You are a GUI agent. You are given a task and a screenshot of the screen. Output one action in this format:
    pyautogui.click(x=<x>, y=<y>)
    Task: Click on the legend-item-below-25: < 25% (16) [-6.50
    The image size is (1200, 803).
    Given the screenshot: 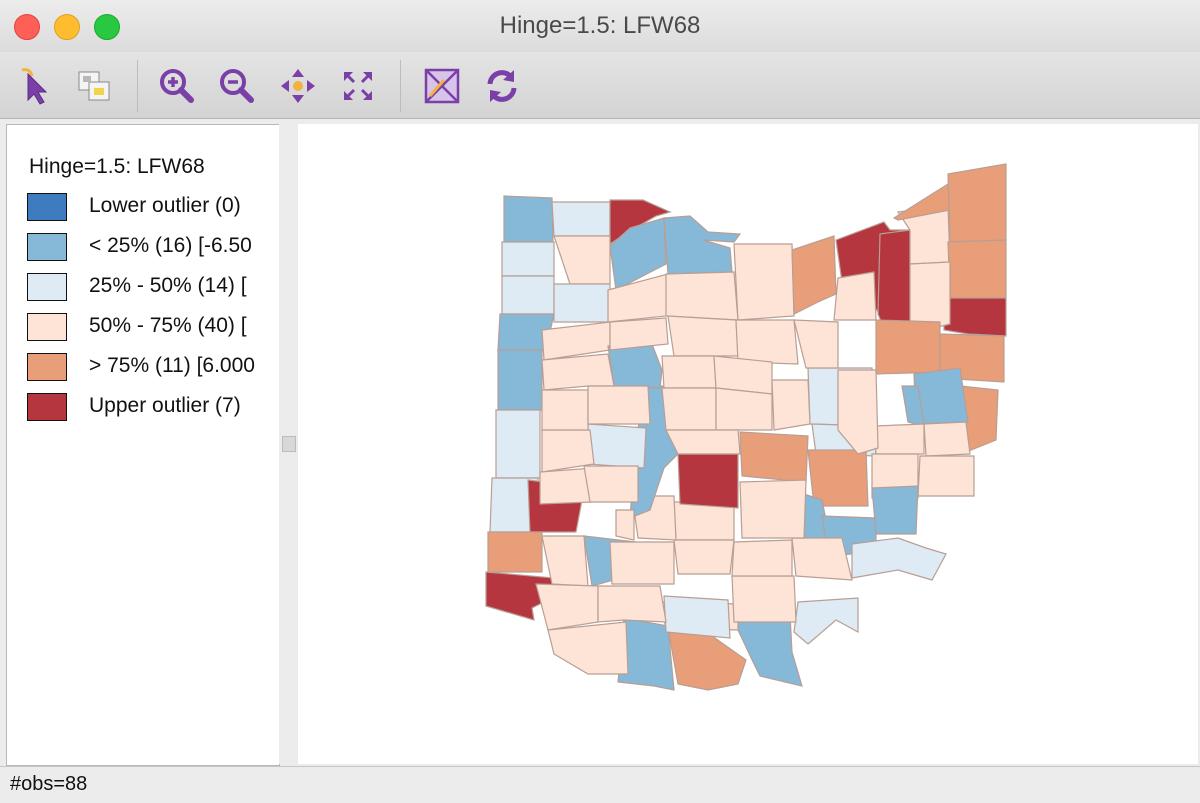 What is the action you would take?
    pyautogui.click(x=153, y=249)
    